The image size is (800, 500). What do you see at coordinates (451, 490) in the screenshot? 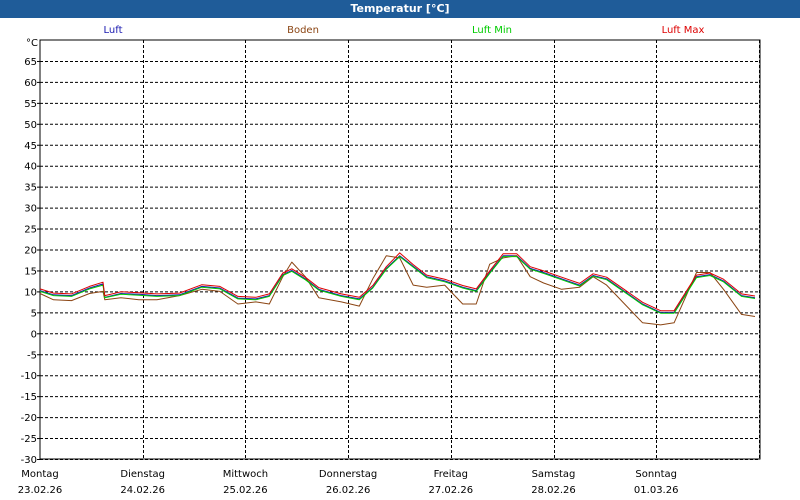
I see `x-tick-date-label: 27.02.26` at bounding box center [451, 490].